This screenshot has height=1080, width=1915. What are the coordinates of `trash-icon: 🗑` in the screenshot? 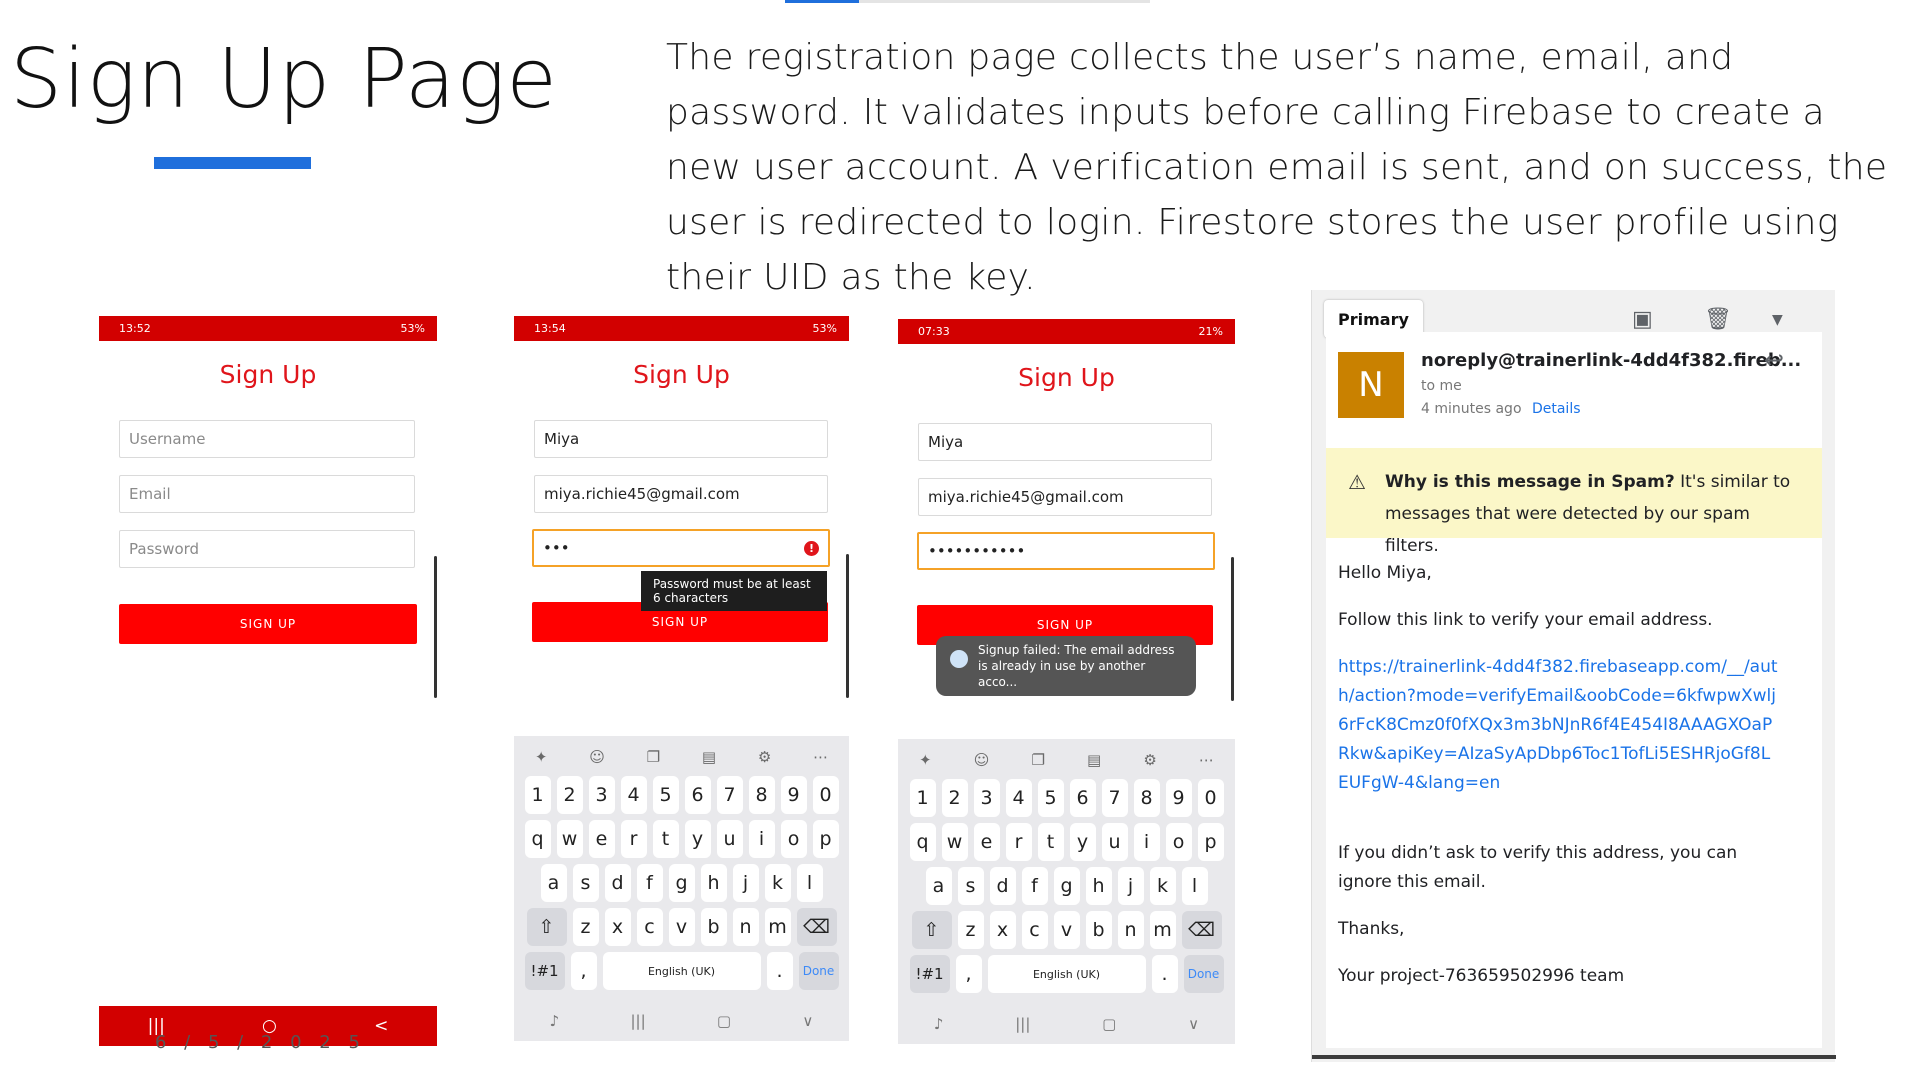 It's located at (1718, 319).